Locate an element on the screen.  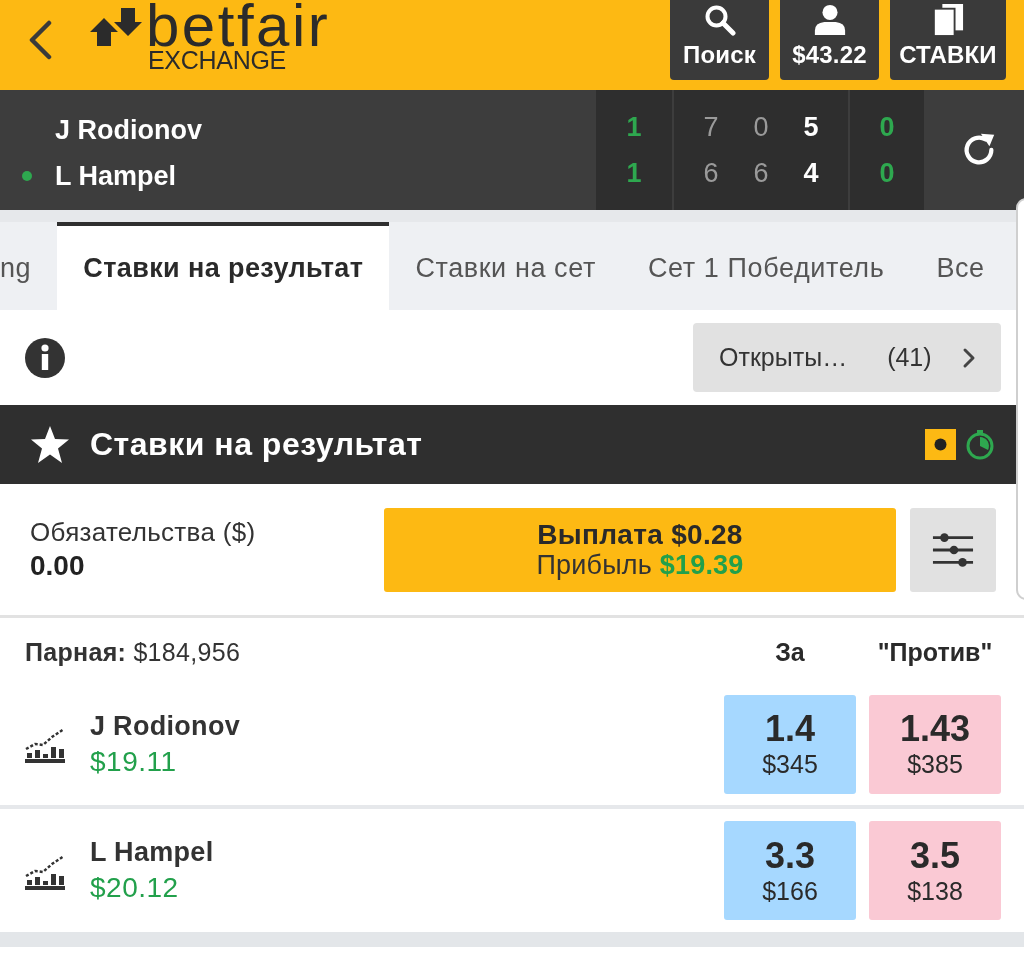
search-icon is located at coordinates (719, 20).